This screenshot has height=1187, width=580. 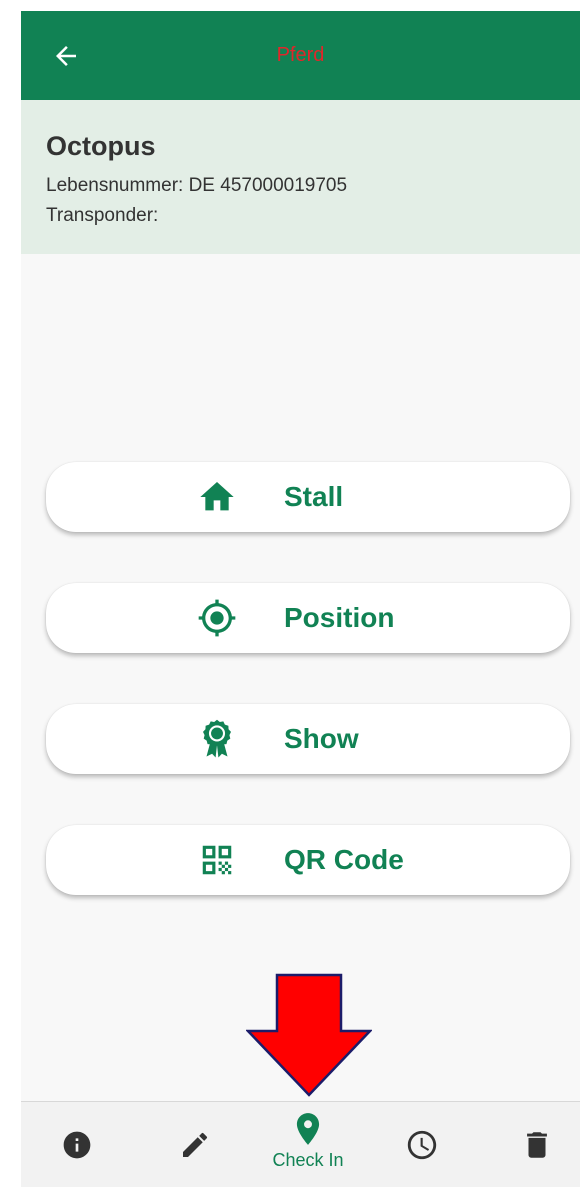 I want to click on qr-code-icon, so click(x=217, y=860).